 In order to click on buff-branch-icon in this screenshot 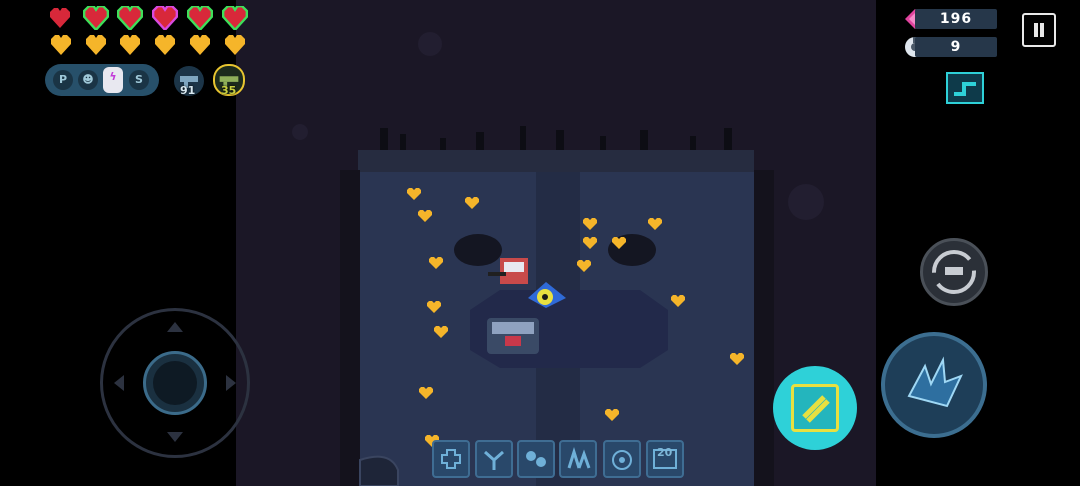, I will do `click(494, 459)`.